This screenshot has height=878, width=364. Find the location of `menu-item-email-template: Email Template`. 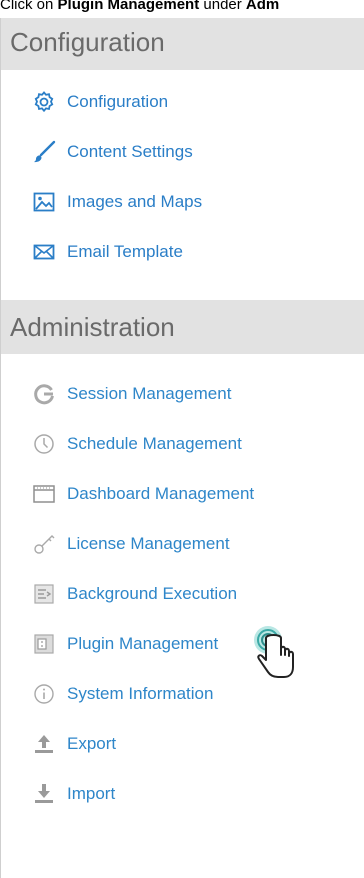

menu-item-email-template: Email Template is located at coordinates (107, 252).